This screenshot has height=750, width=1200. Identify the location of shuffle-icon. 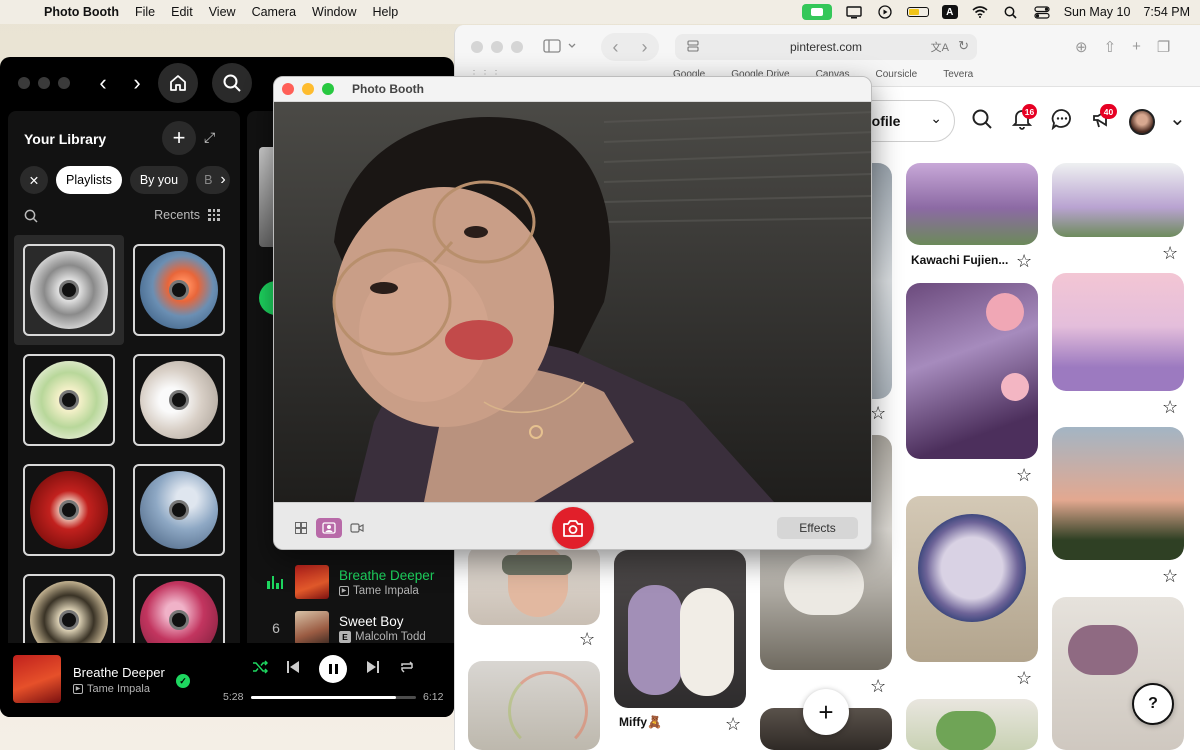
(260, 669).